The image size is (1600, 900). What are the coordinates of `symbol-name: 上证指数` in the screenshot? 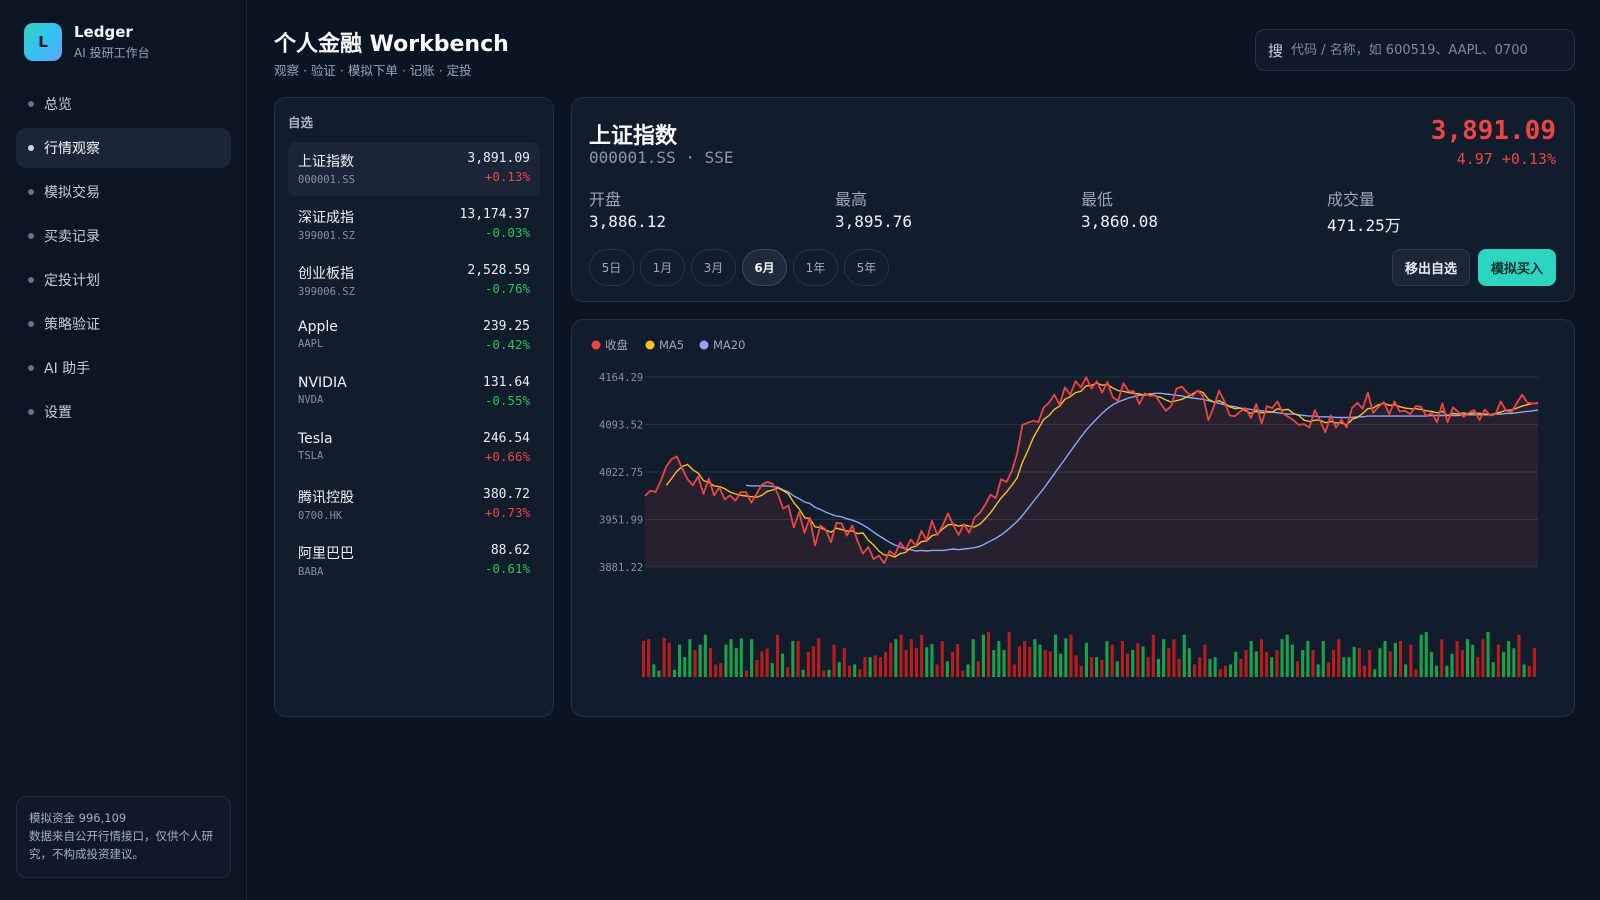 It's located at (326, 162).